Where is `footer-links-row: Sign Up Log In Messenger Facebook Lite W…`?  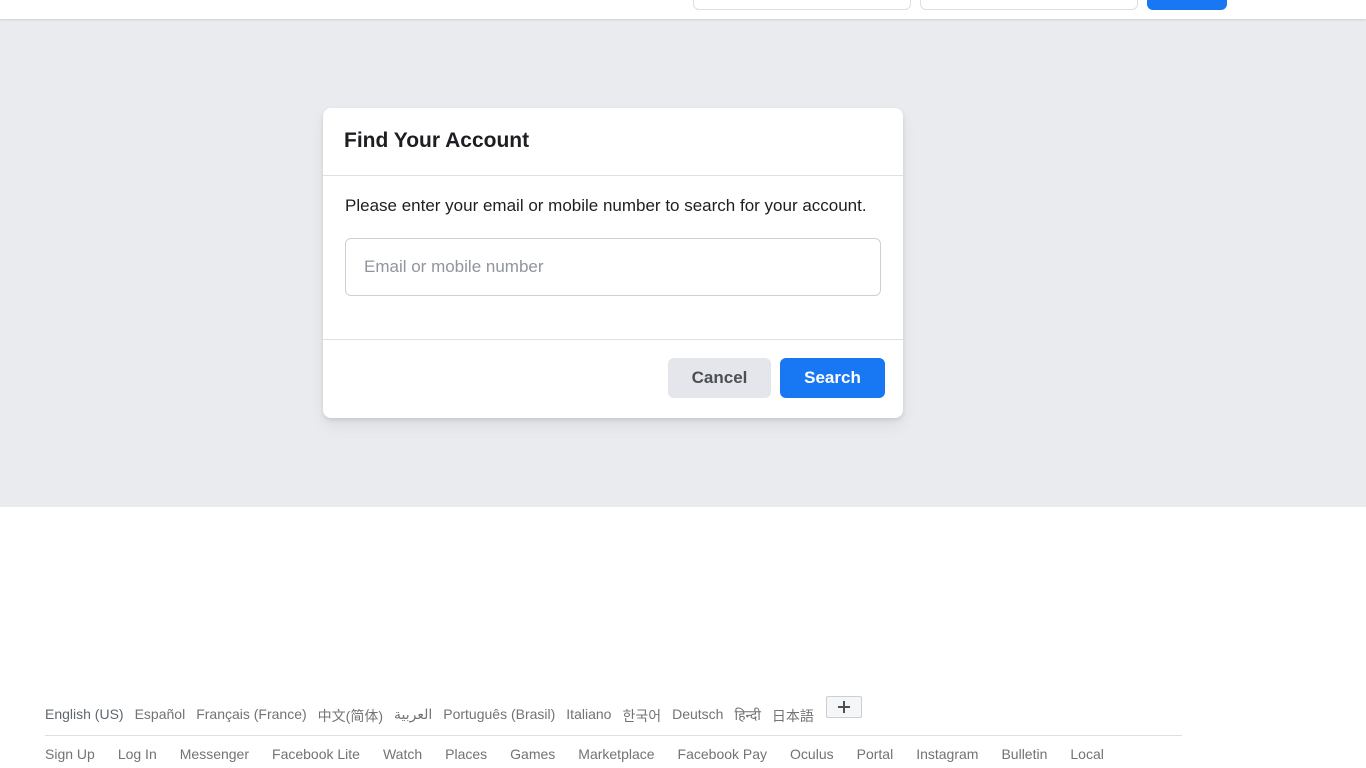 footer-links-row: Sign Up Log In Messenger Facebook Lite W… is located at coordinates (613, 749).